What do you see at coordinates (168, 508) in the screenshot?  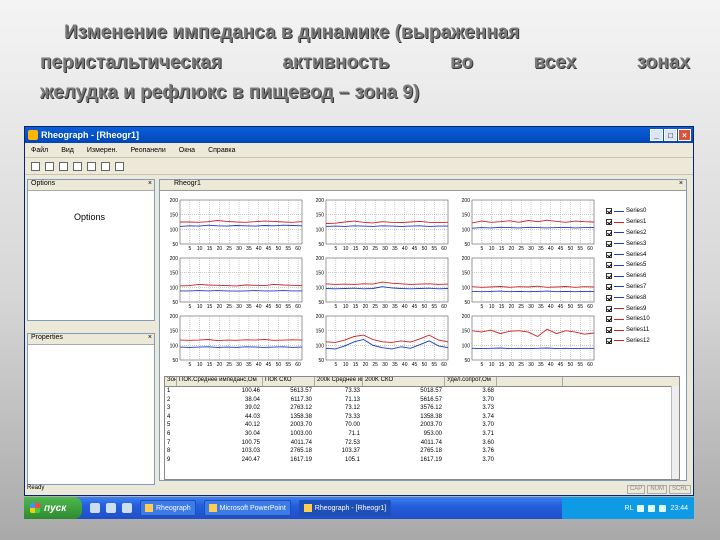 I see `task-rheograph: Rheograph` at bounding box center [168, 508].